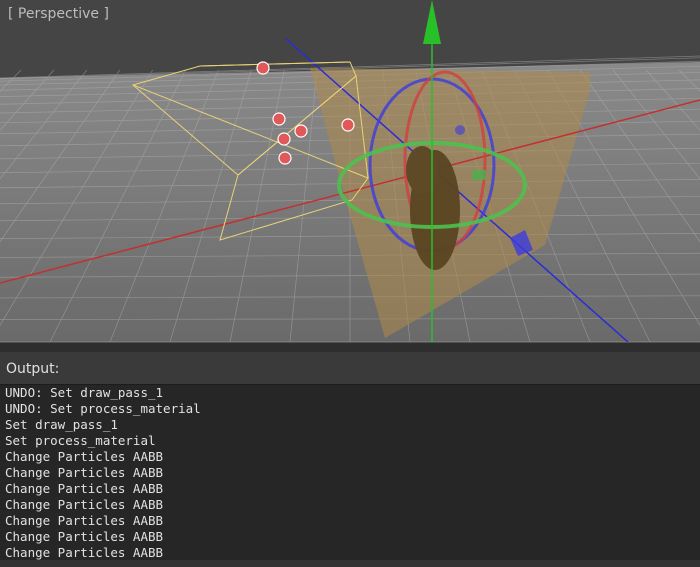  What do you see at coordinates (58, 14) in the screenshot?
I see `viewport-perspective-label: [ Perspective ]` at bounding box center [58, 14].